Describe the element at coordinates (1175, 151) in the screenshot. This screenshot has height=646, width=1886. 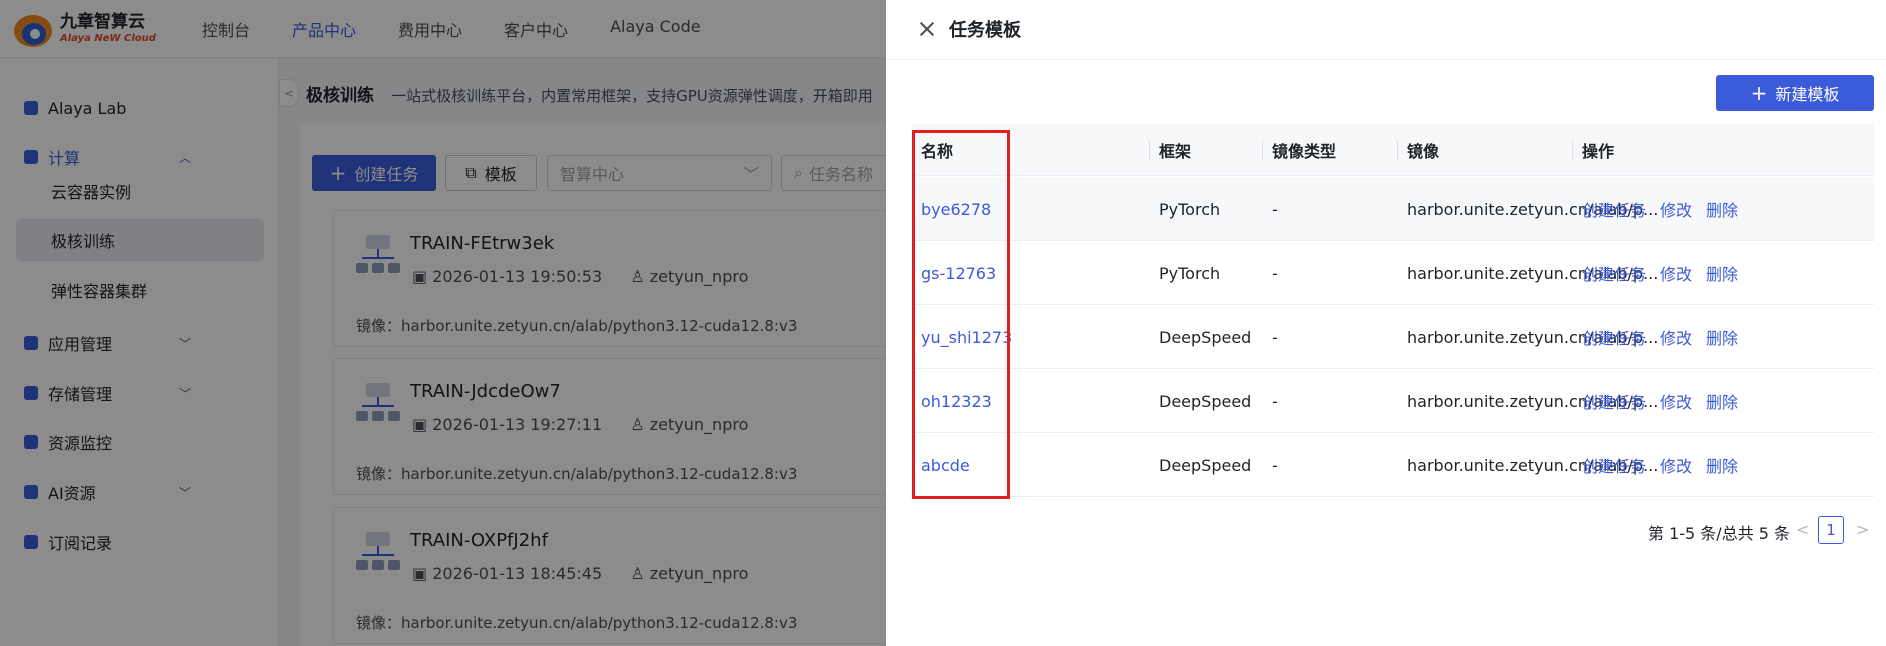
I see `column-header-framework: 框架` at that location.